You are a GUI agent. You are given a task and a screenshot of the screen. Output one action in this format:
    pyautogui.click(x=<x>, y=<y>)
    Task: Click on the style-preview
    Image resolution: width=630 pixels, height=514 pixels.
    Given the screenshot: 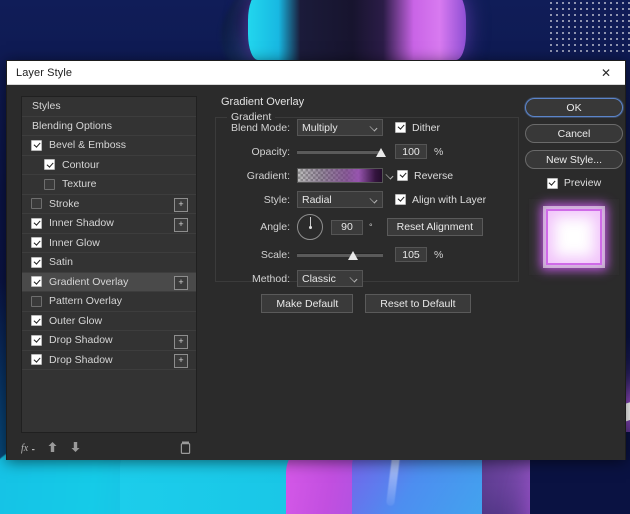 What is the action you would take?
    pyautogui.click(x=574, y=237)
    